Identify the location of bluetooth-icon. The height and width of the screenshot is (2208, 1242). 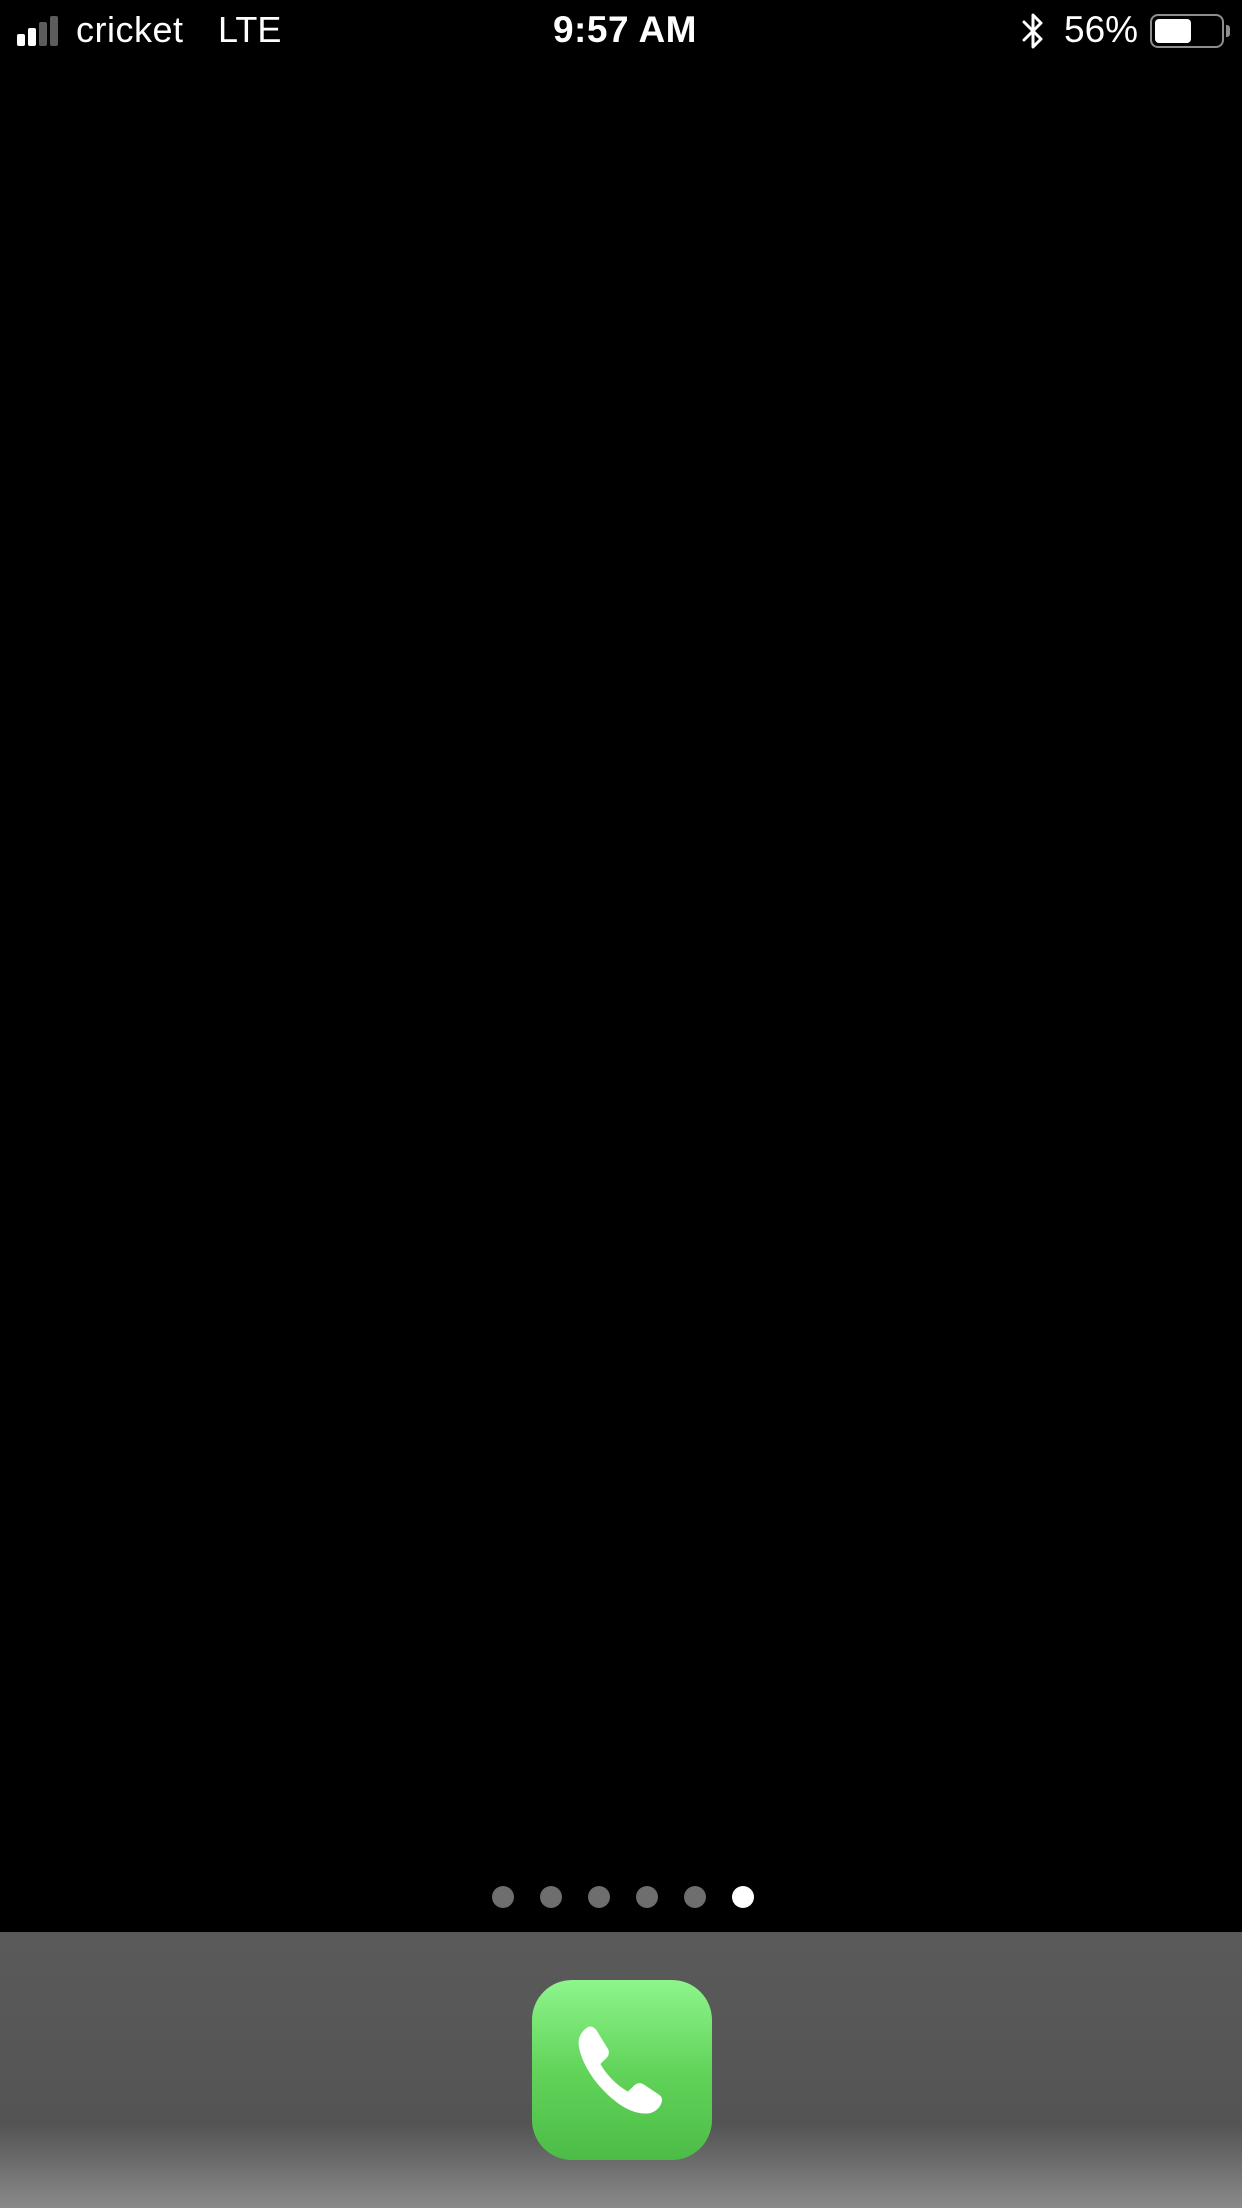
(1032, 31).